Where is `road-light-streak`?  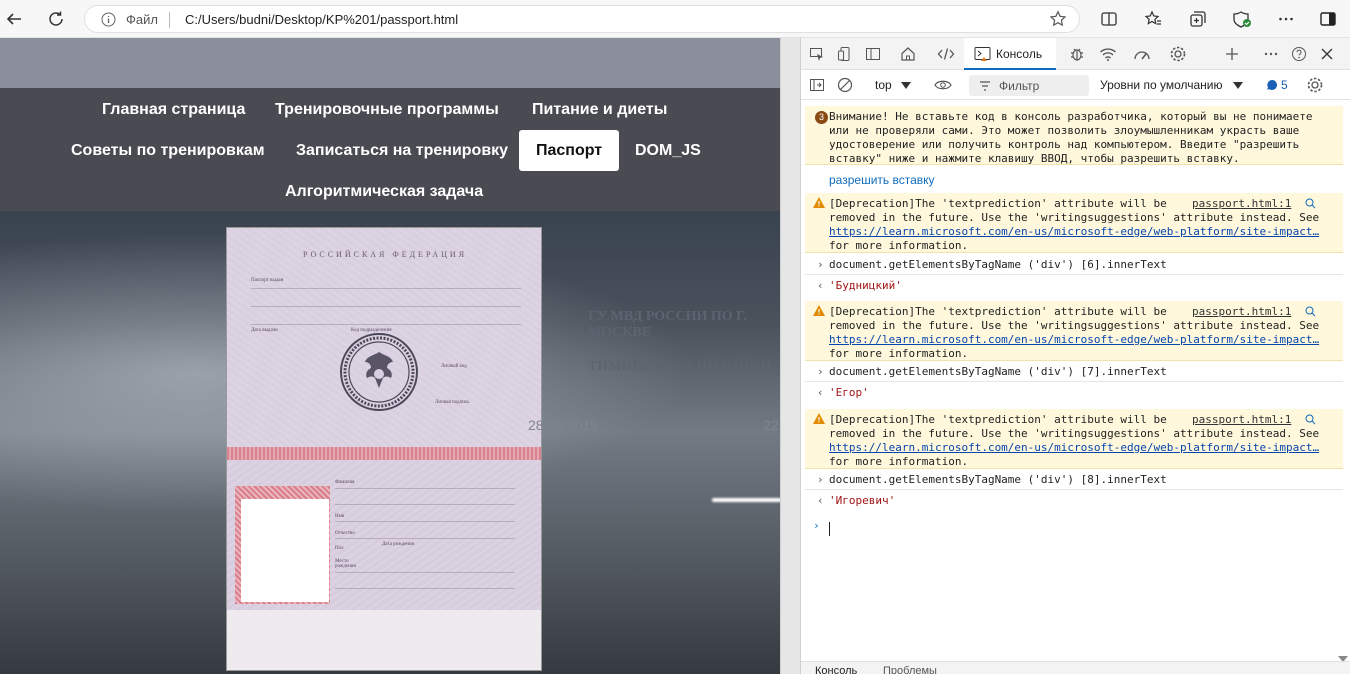
road-light-streak is located at coordinates (746, 500).